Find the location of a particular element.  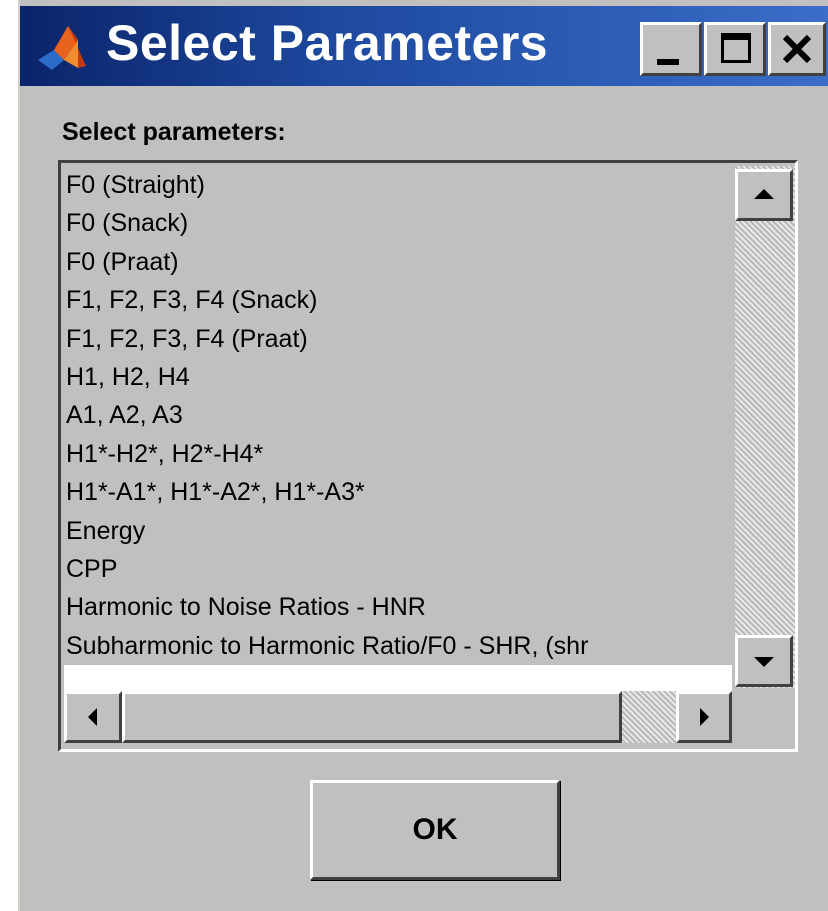

minimize-icon is located at coordinates (668, 62).